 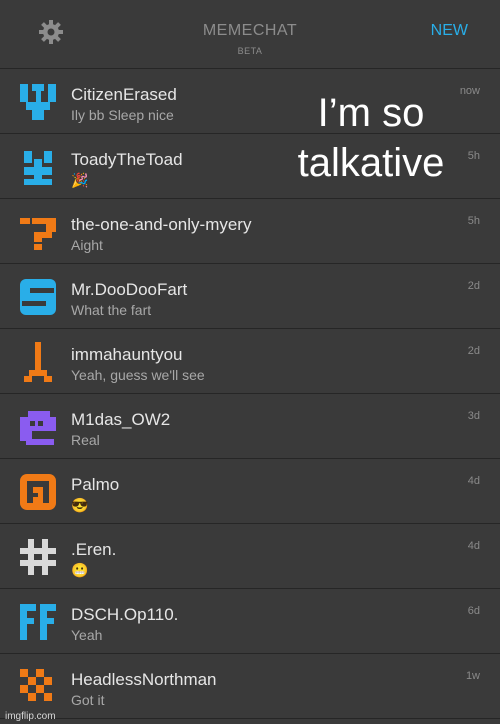 I want to click on contact-name: Palmo, so click(x=95, y=484).